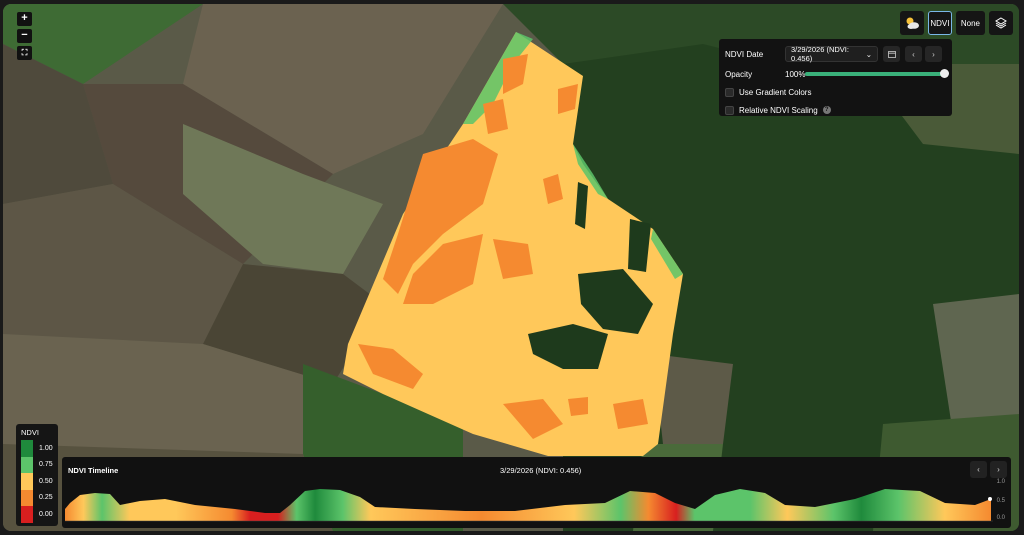 The width and height of the screenshot is (1024, 535). What do you see at coordinates (24, 53) in the screenshot?
I see `fullscreen-button: ⛶` at bounding box center [24, 53].